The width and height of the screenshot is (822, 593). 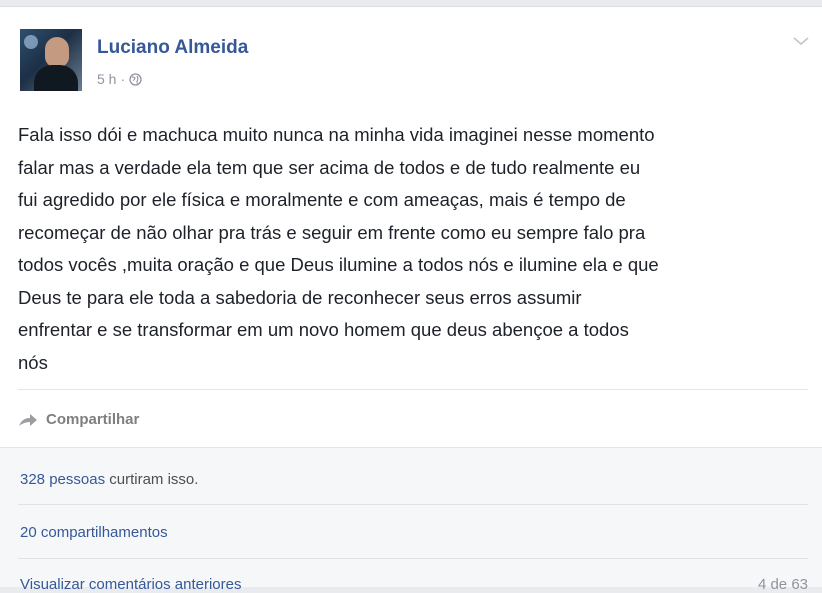 What do you see at coordinates (172, 48) in the screenshot?
I see `author-name: Luciano Almeida` at bounding box center [172, 48].